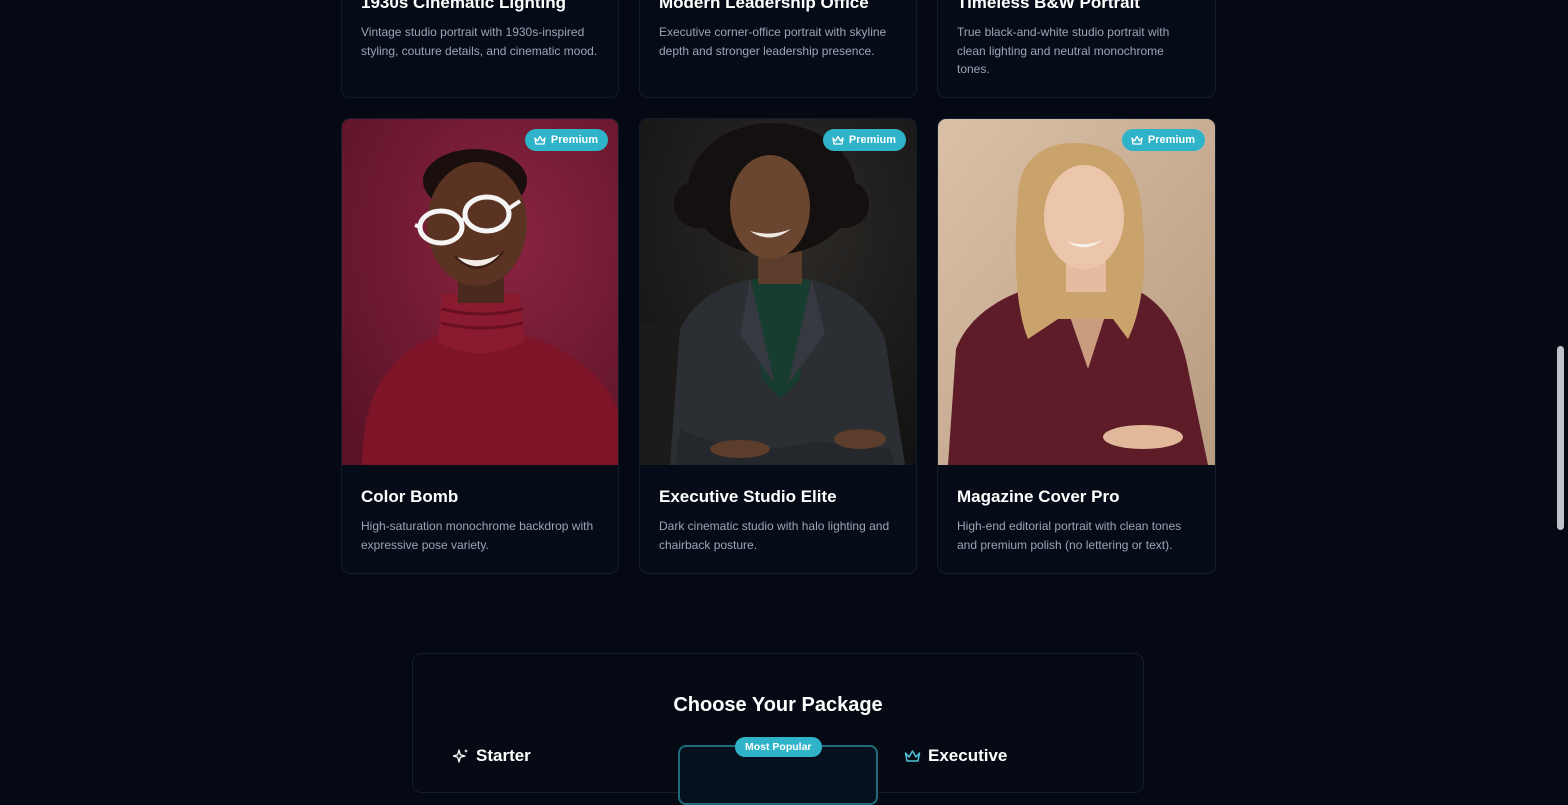 The width and height of the screenshot is (1568, 805). What do you see at coordinates (748, 496) in the screenshot?
I see `style-card-title: Executive Studio Elite` at bounding box center [748, 496].